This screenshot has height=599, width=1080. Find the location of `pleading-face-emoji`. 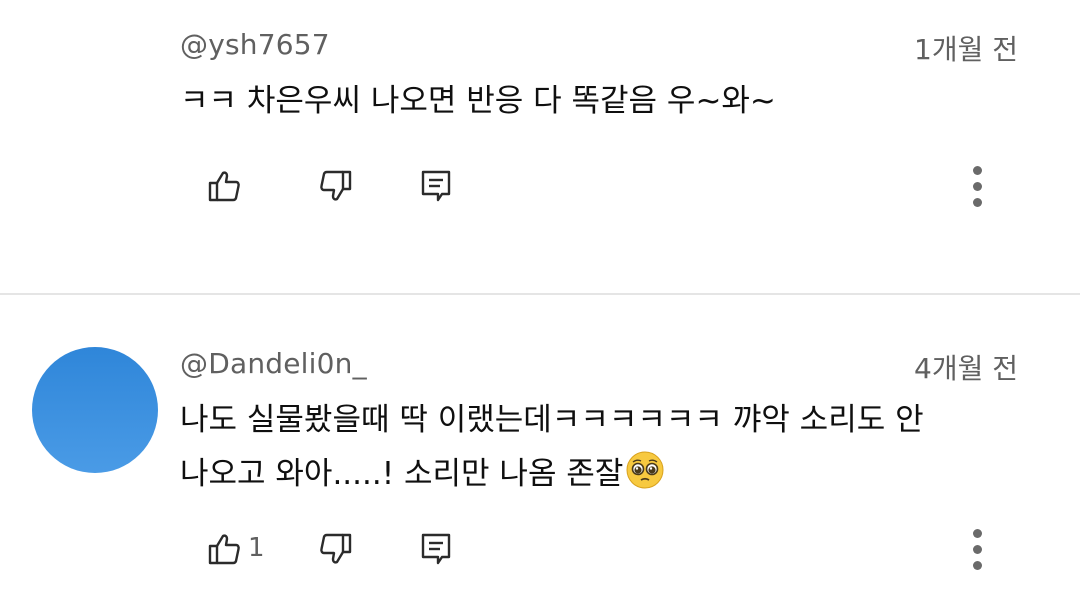

pleading-face-emoji is located at coordinates (645, 470).